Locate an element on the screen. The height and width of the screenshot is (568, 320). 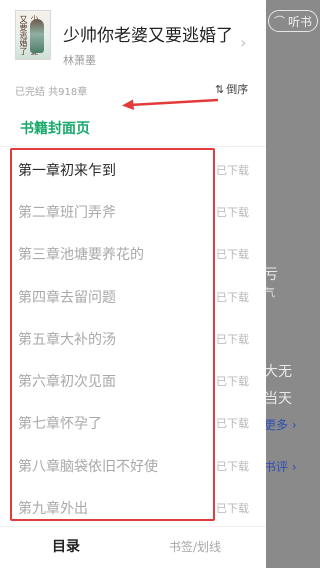
headphones-icon: ⌒ is located at coordinates (279, 21).